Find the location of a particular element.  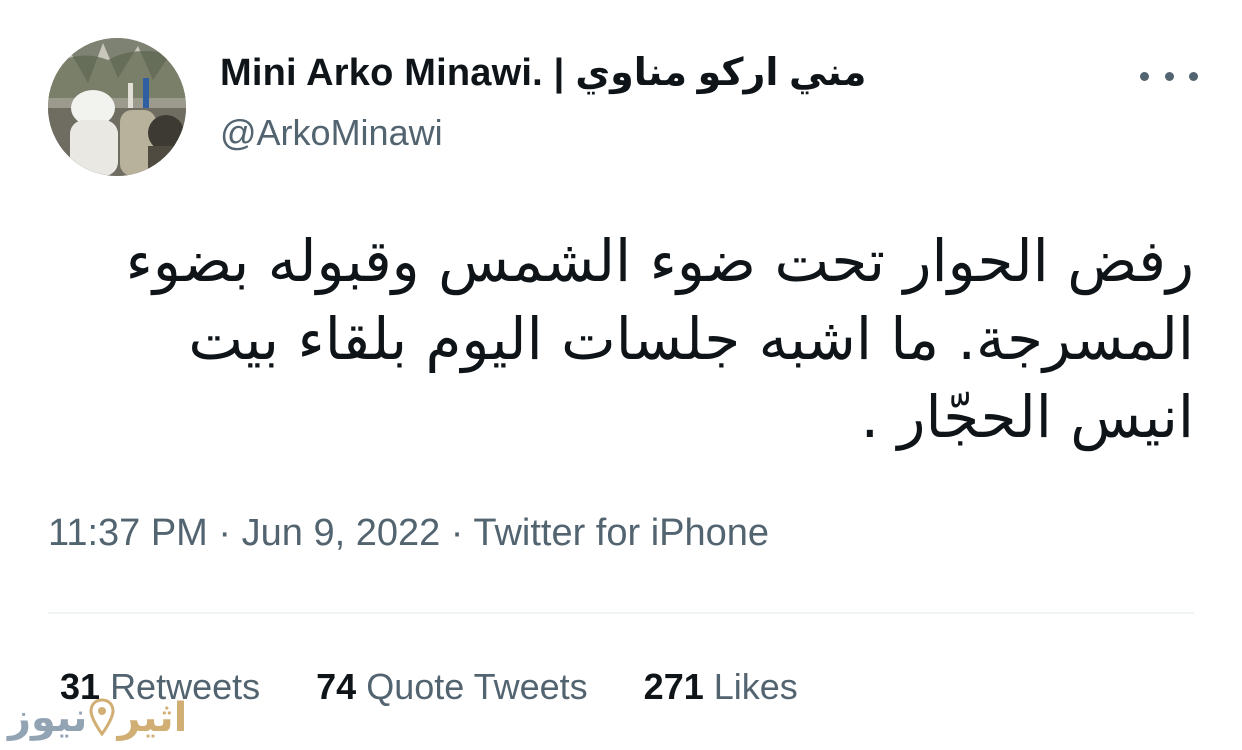

retweets-stat: 31 Retweets is located at coordinates (160, 687).